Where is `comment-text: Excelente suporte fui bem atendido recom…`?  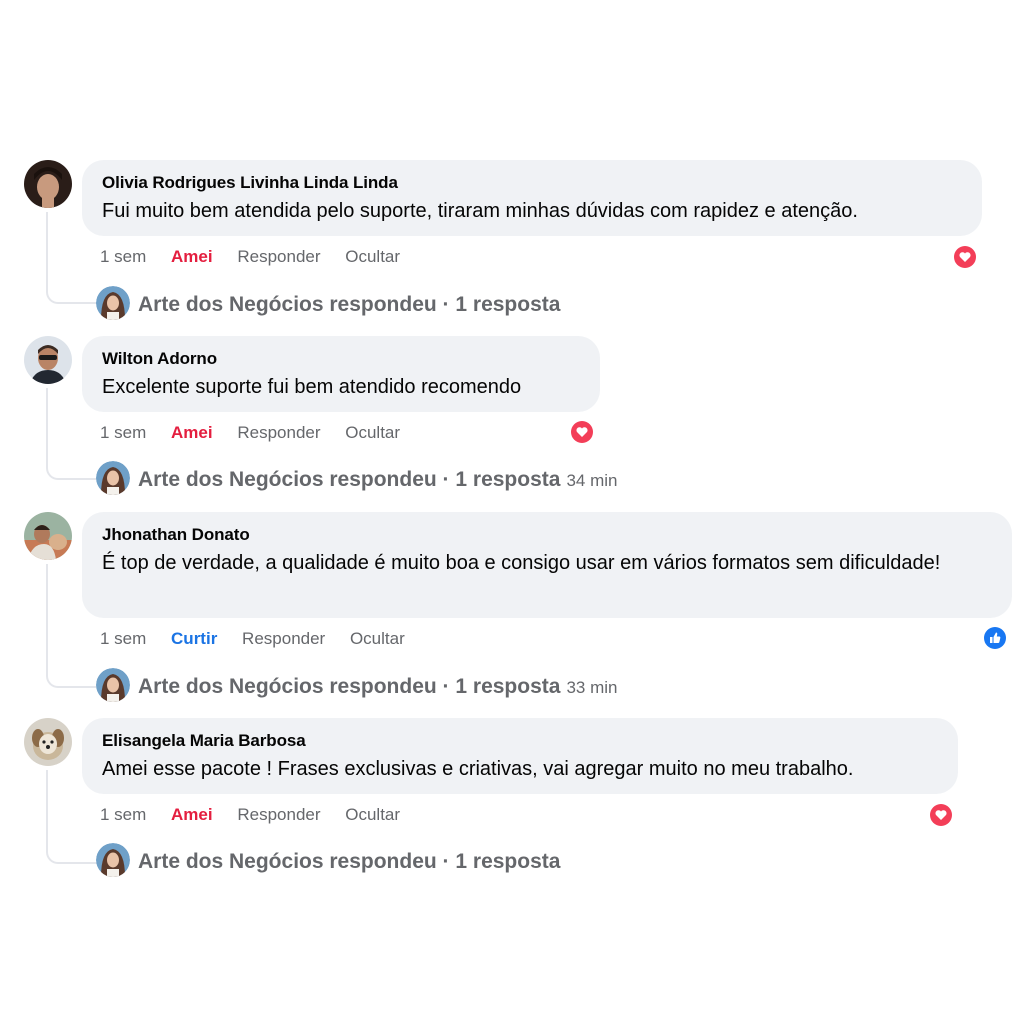
comment-text: Excelente suporte fui bem atendido recom… is located at coordinates (312, 387).